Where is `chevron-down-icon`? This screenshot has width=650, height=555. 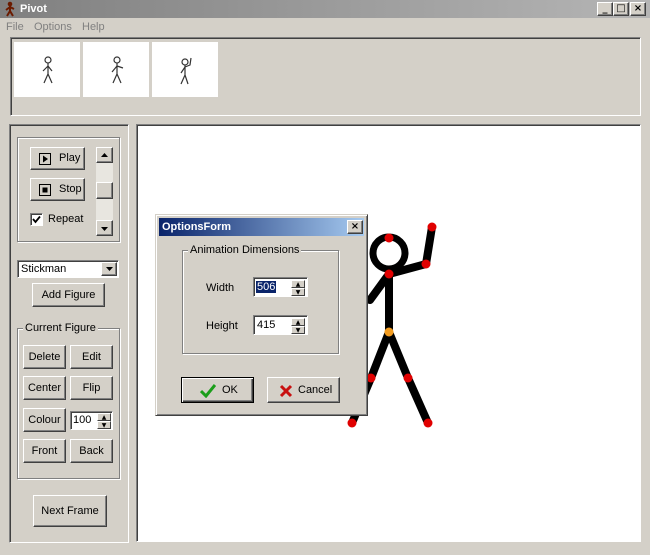 chevron-down-icon is located at coordinates (109, 269).